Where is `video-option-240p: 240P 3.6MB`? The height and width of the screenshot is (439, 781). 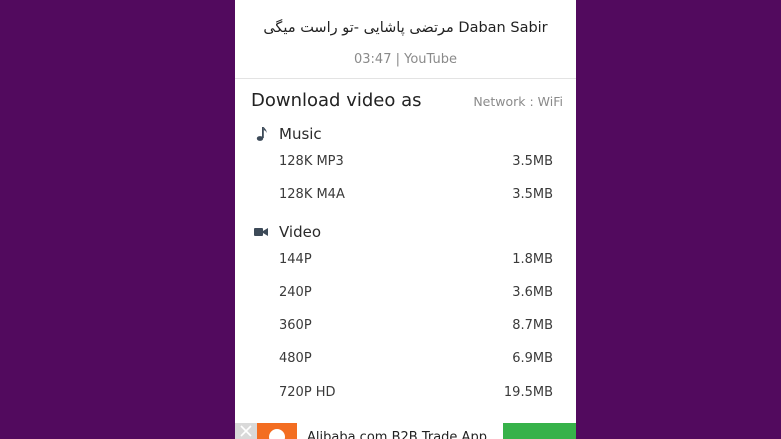 video-option-240p: 240P 3.6MB is located at coordinates (416, 292).